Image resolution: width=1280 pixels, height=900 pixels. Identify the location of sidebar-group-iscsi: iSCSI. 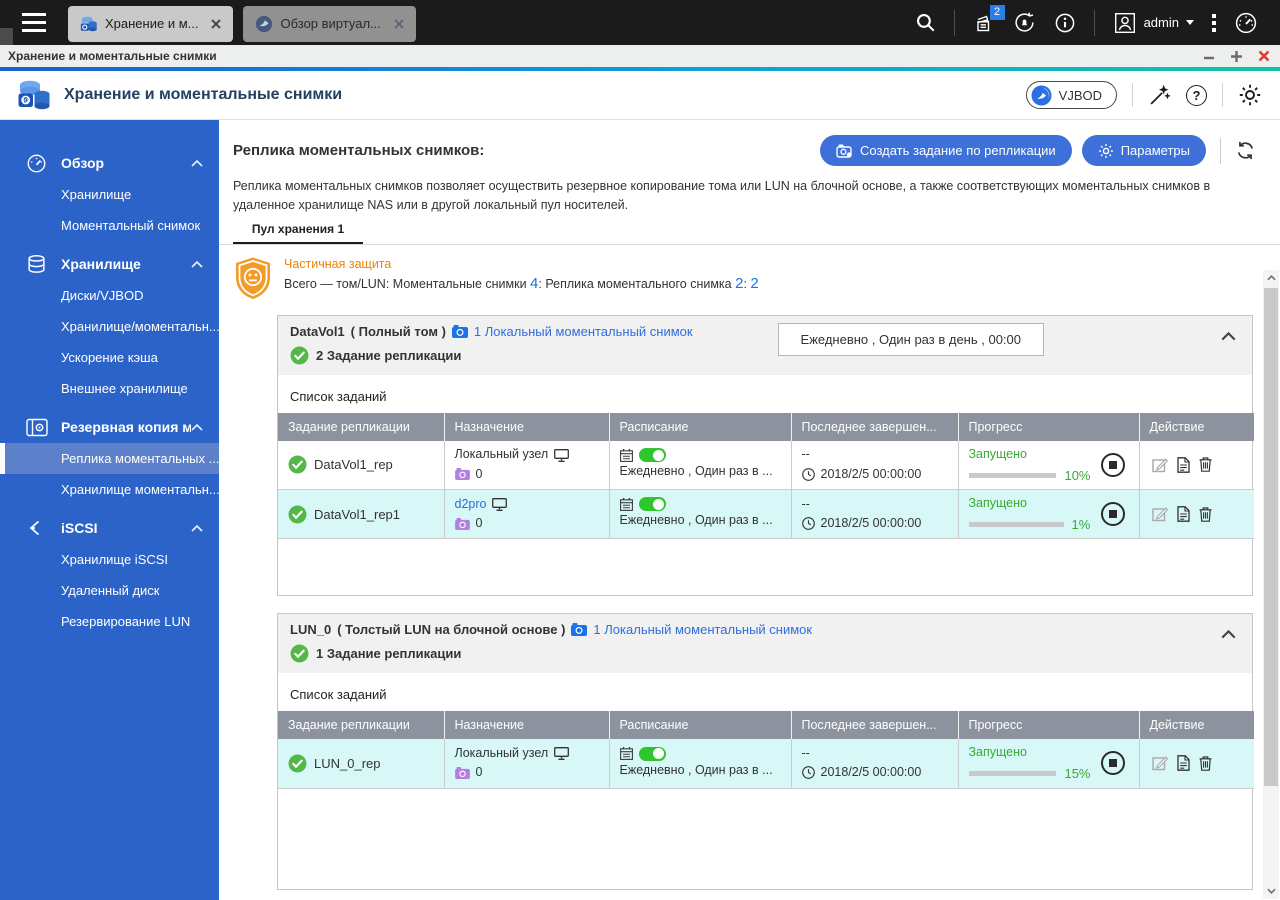
(109, 528).